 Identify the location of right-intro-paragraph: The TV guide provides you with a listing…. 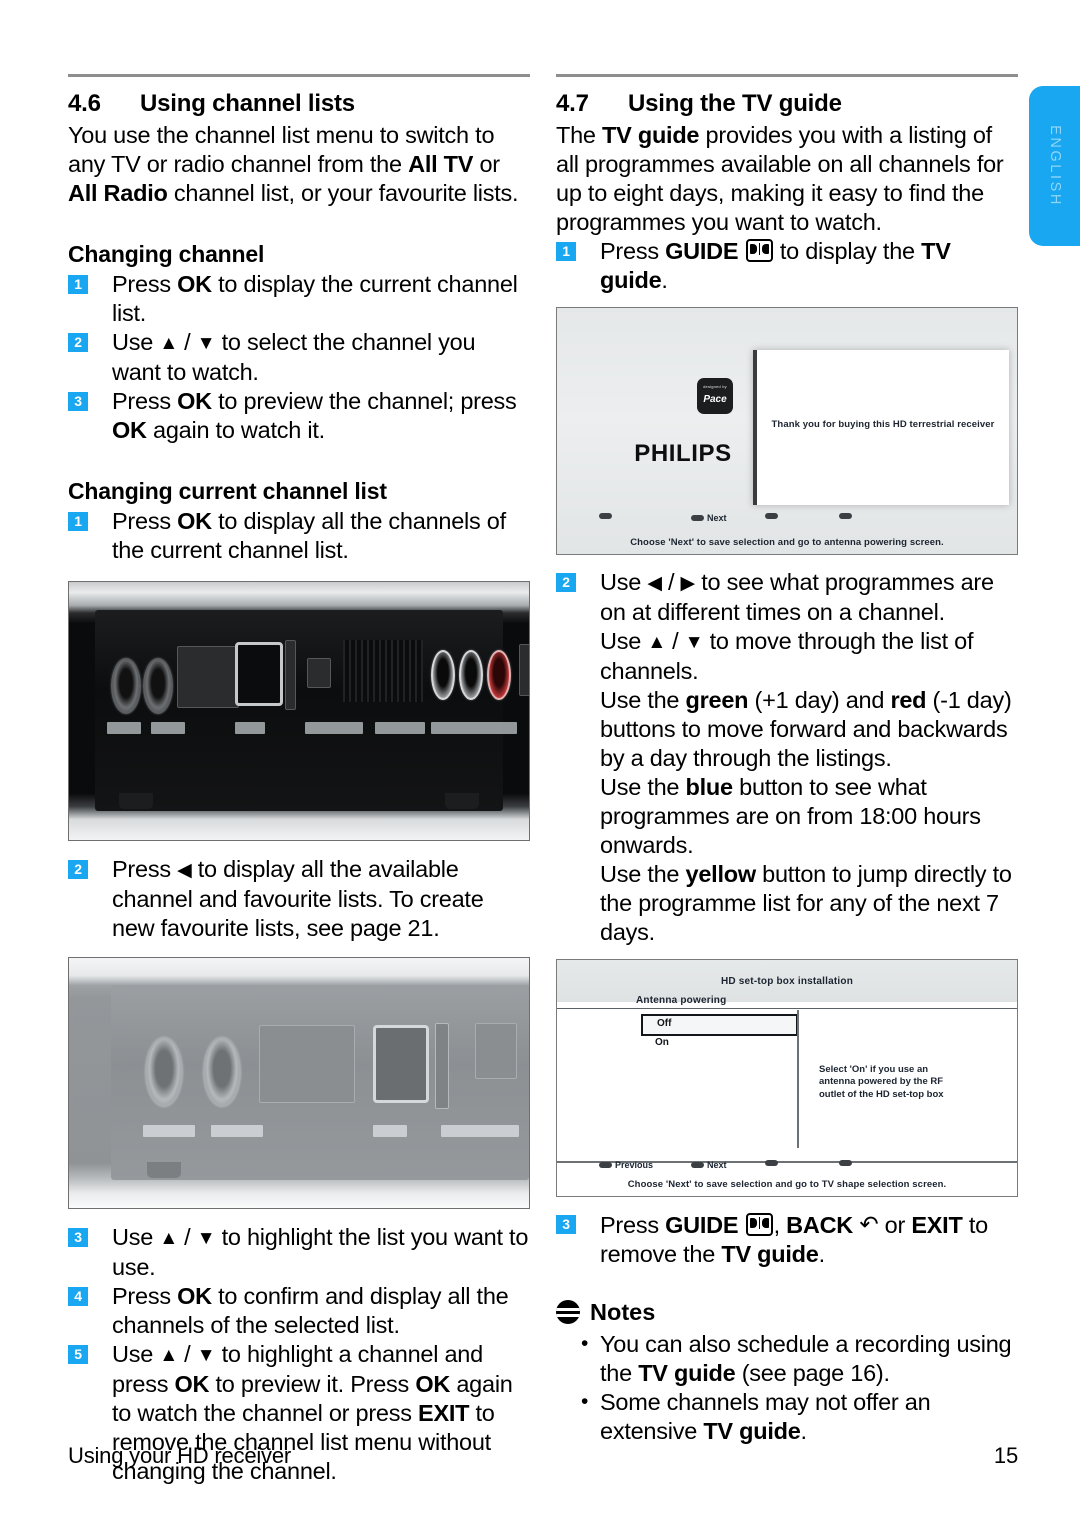
(780, 178).